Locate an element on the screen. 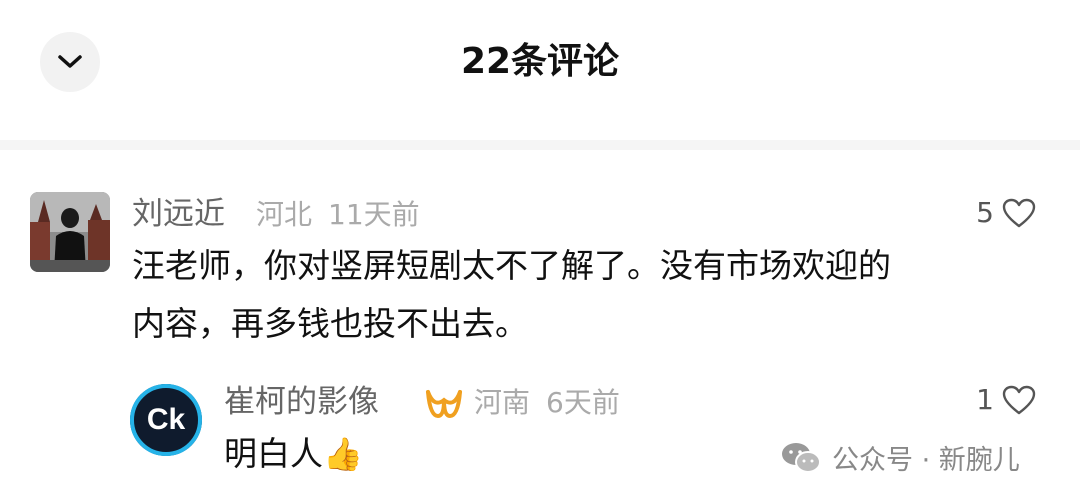  comment-text-line: 汪老师，你对竖屏短剧太不了解了。没有市场欢迎的 is located at coordinates (511, 265).